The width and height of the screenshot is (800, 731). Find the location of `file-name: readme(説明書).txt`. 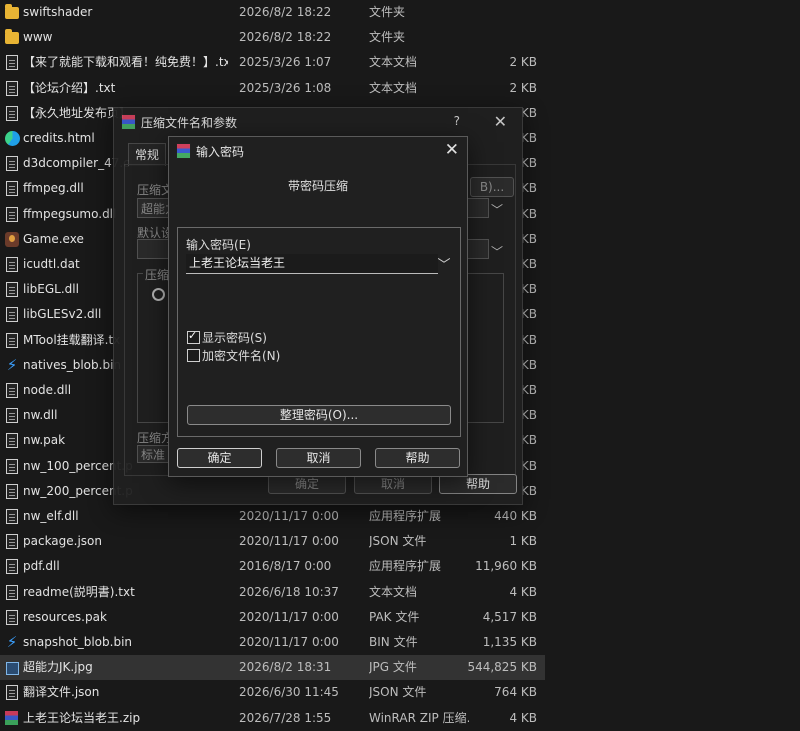

file-name: readme(説明書).txt is located at coordinates (79, 591).